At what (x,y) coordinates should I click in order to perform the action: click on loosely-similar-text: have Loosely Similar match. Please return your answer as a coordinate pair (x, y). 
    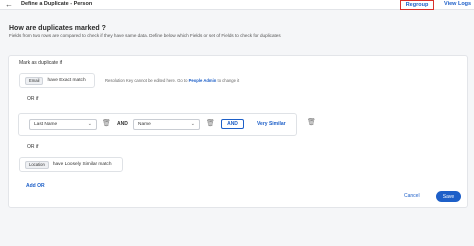
    Looking at the image, I should click on (82, 164).